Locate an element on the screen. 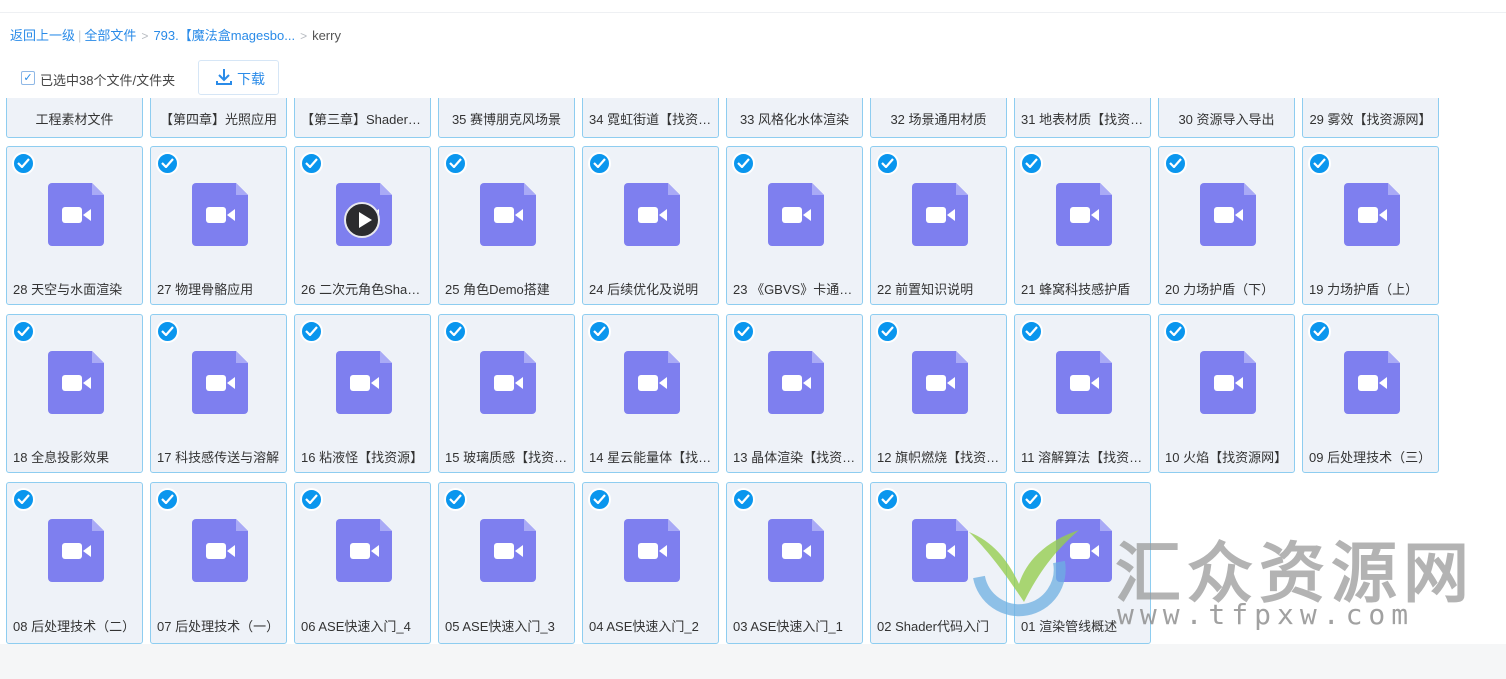 This screenshot has height=679, width=1506. file-tile: 05 ASE快速入门_3 is located at coordinates (506, 563).